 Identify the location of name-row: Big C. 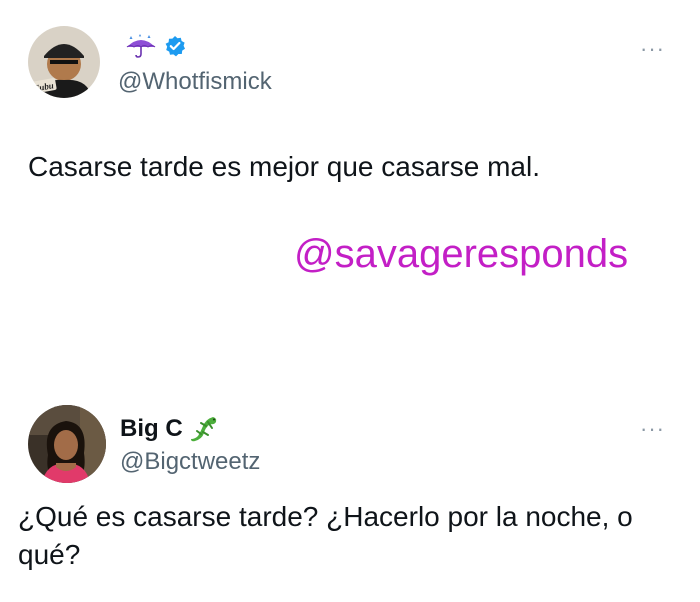
(169, 429).